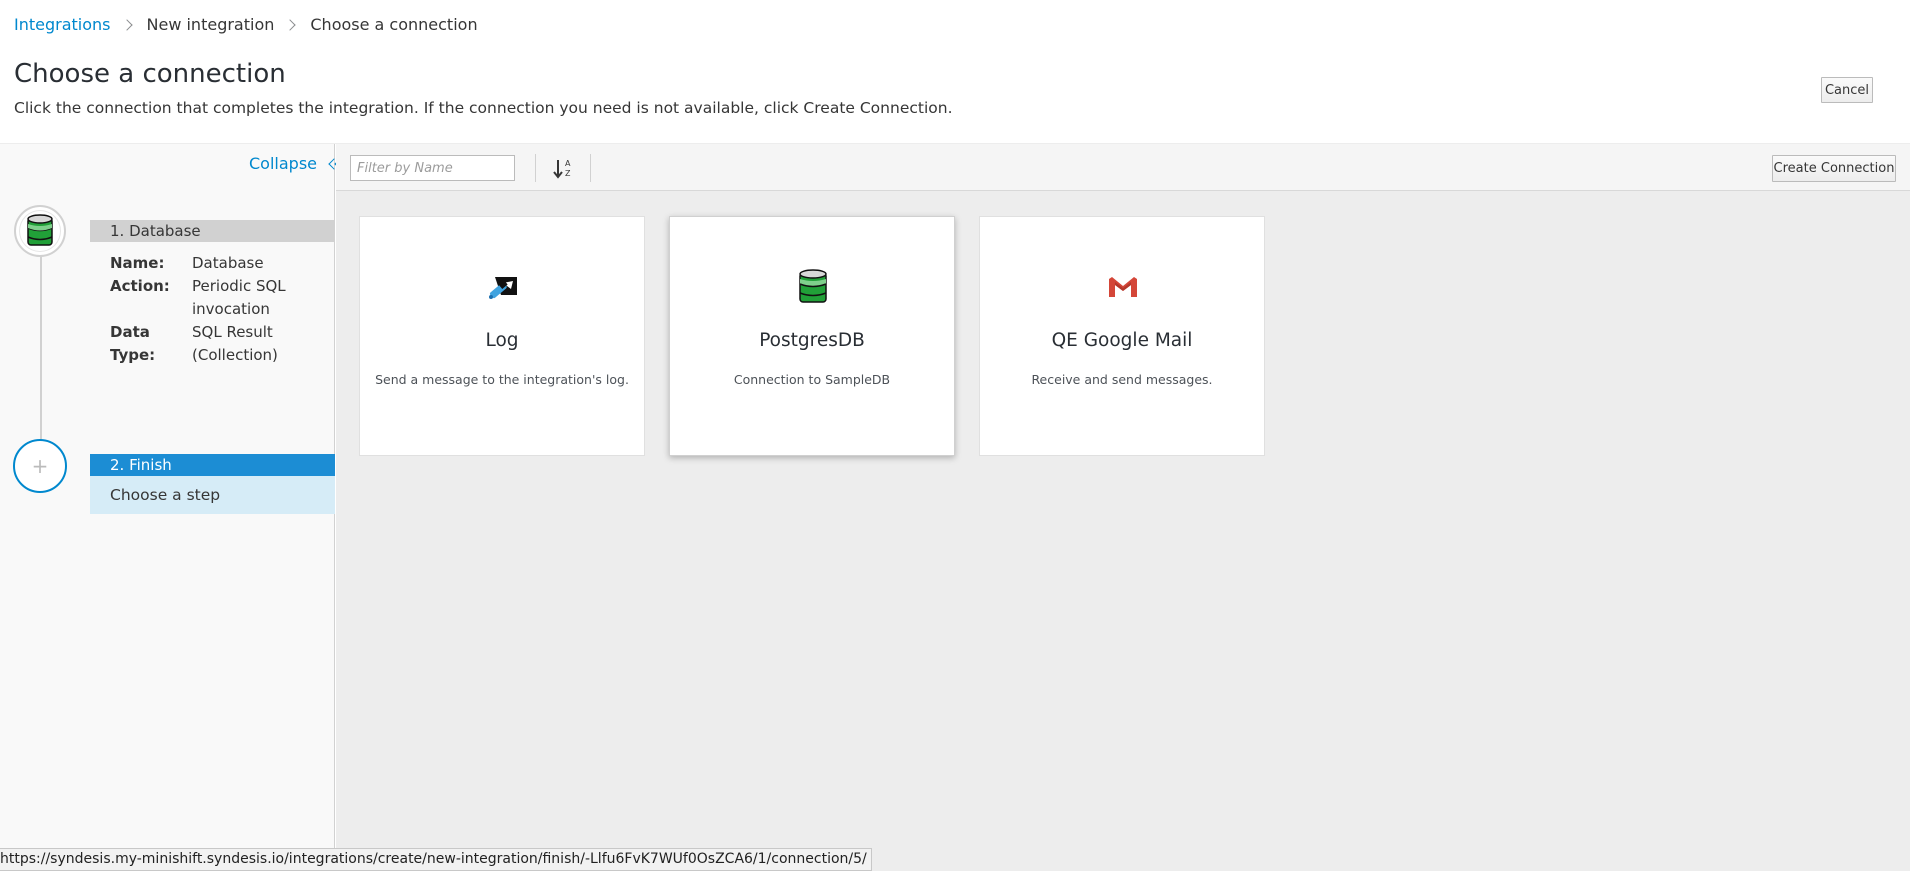 This screenshot has width=1910, height=871. Describe the element at coordinates (212, 465) in the screenshot. I see `step-2-header: 2. Finish` at that location.